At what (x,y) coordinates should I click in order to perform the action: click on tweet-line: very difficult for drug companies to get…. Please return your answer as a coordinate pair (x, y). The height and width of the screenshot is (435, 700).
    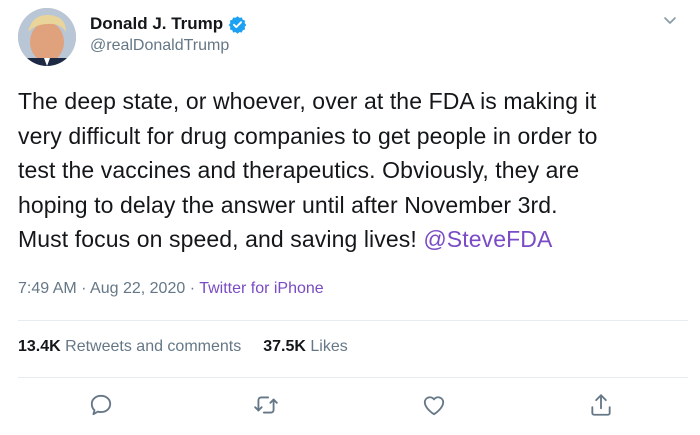
    Looking at the image, I should click on (308, 135).